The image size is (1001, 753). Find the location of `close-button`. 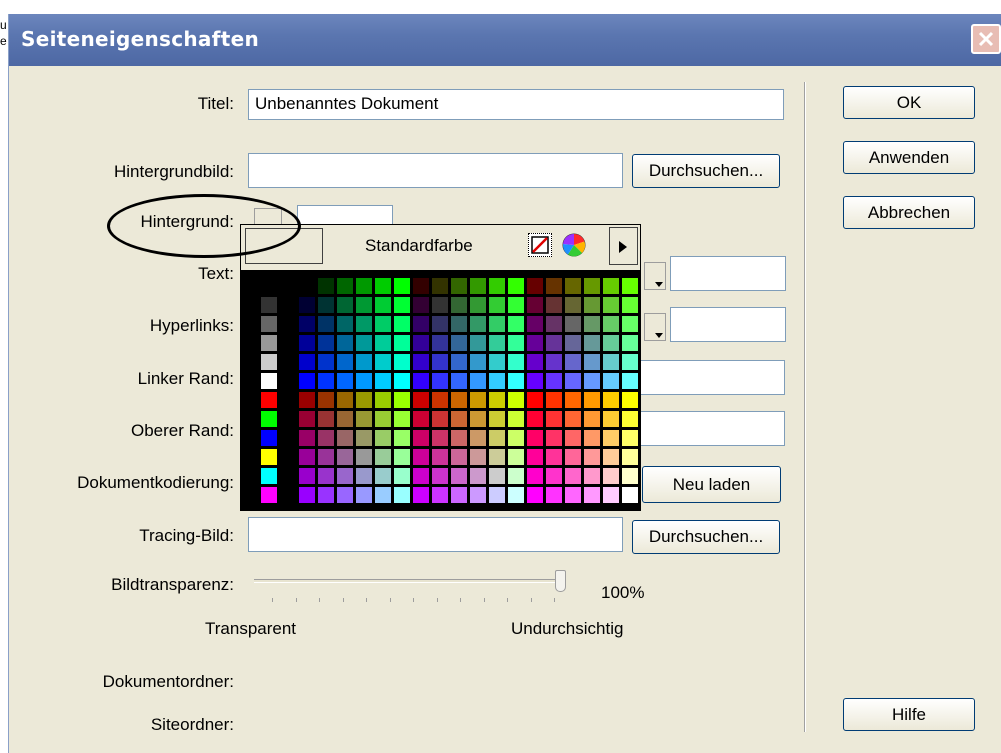

close-button is located at coordinates (986, 39).